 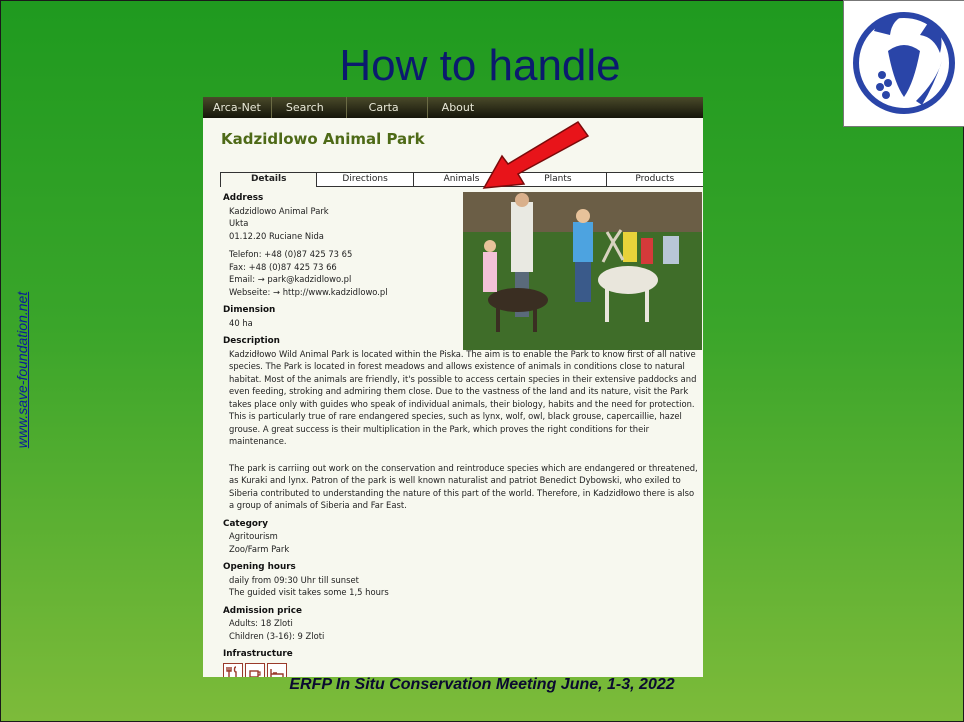 I want to click on side-link: www.save-foundation.net, so click(x=22, y=370).